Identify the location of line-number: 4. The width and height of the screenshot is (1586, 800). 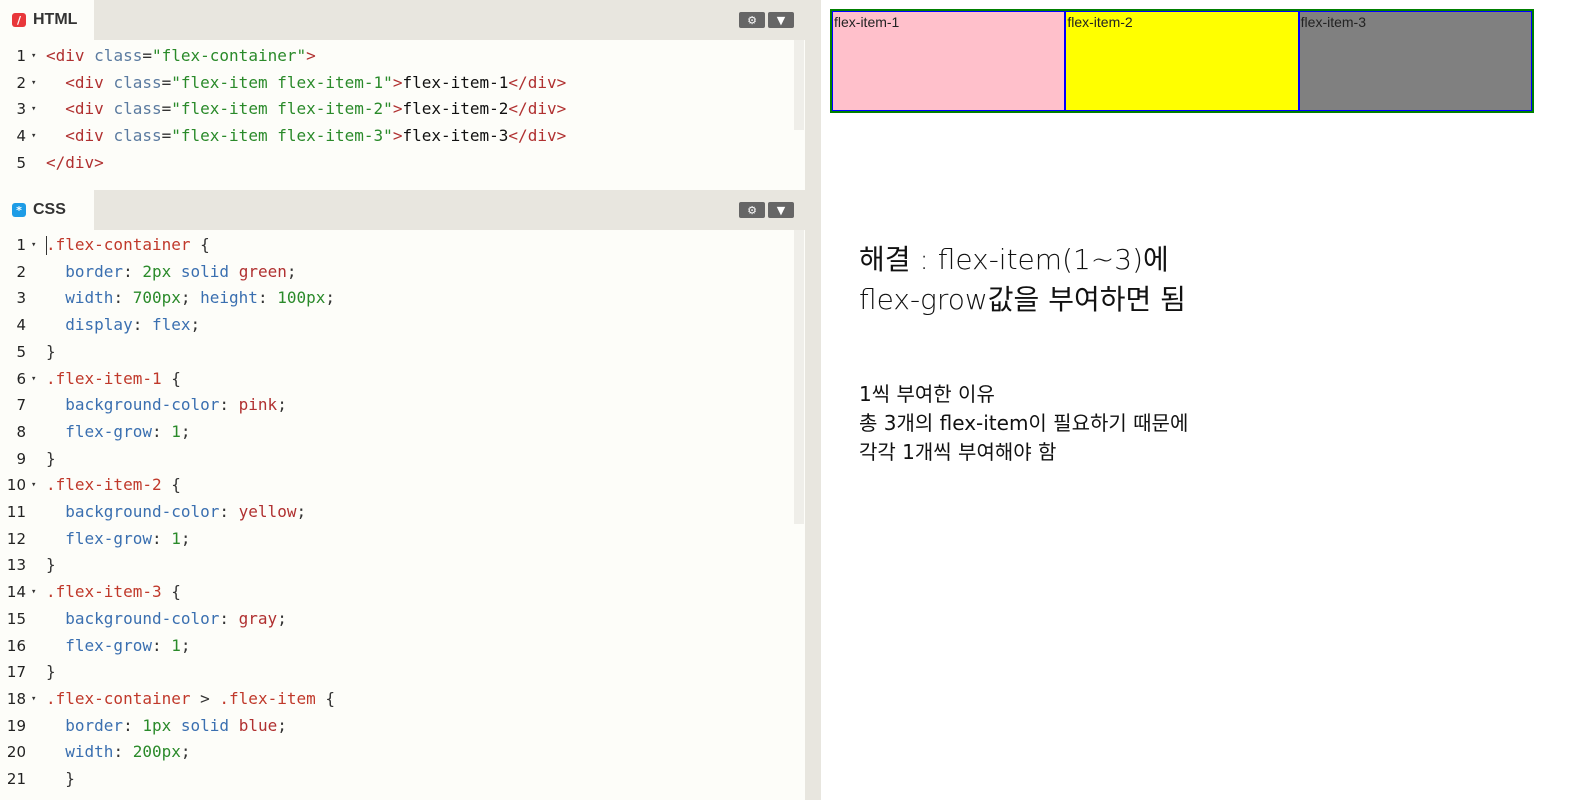
(21, 136).